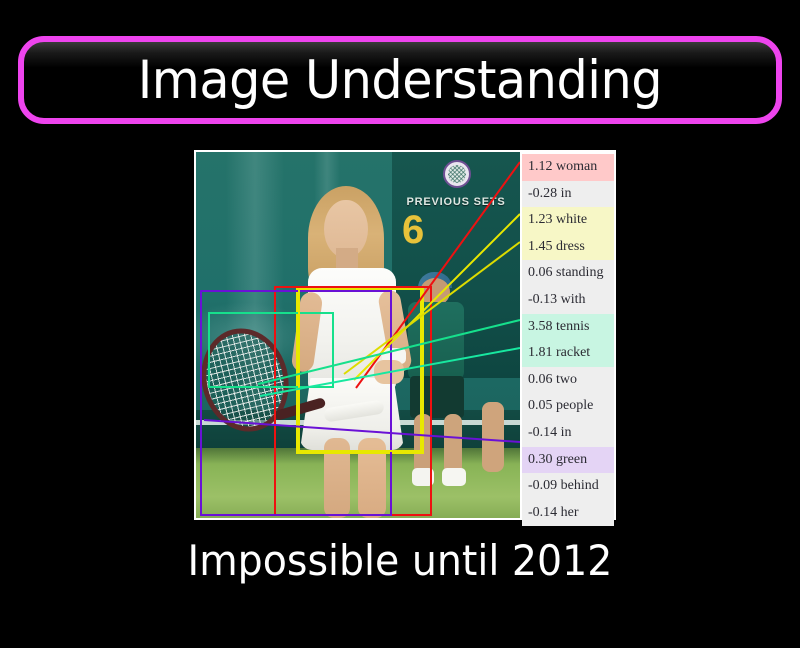  Describe the element at coordinates (568, 300) in the screenshot. I see `word-row: -0.13 with` at that location.